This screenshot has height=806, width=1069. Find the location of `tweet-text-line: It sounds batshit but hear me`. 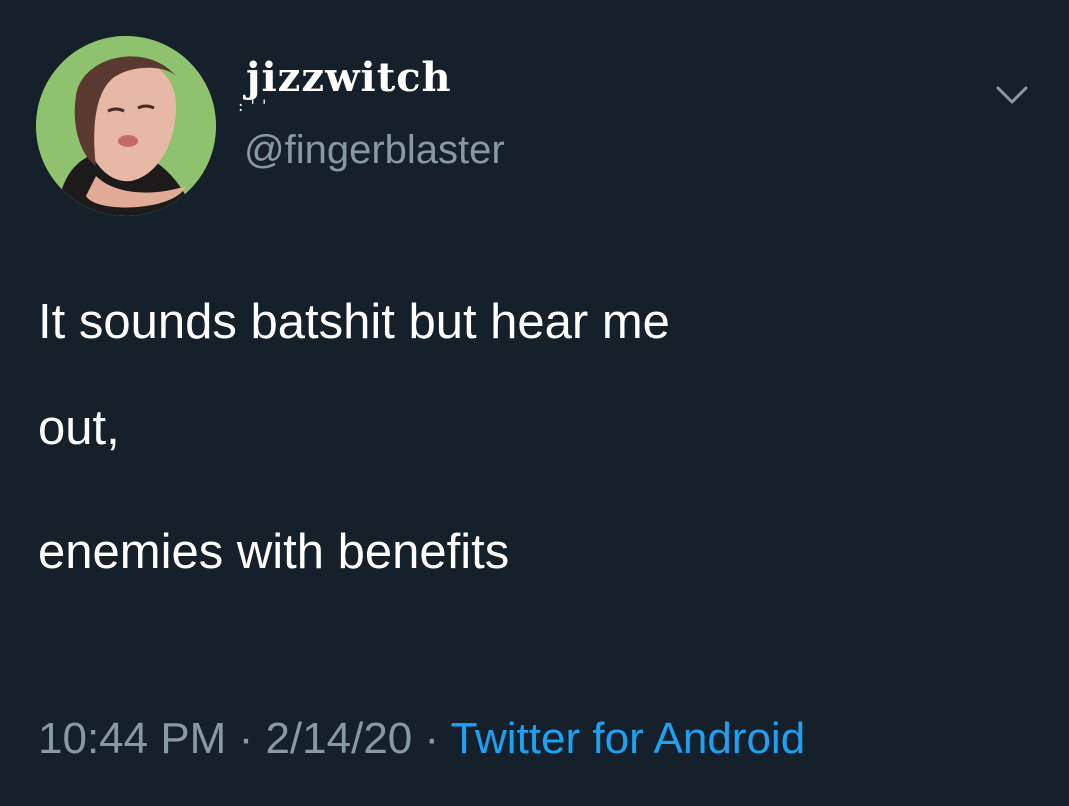

tweet-text-line: It sounds batshit but hear me is located at coordinates (354, 322).